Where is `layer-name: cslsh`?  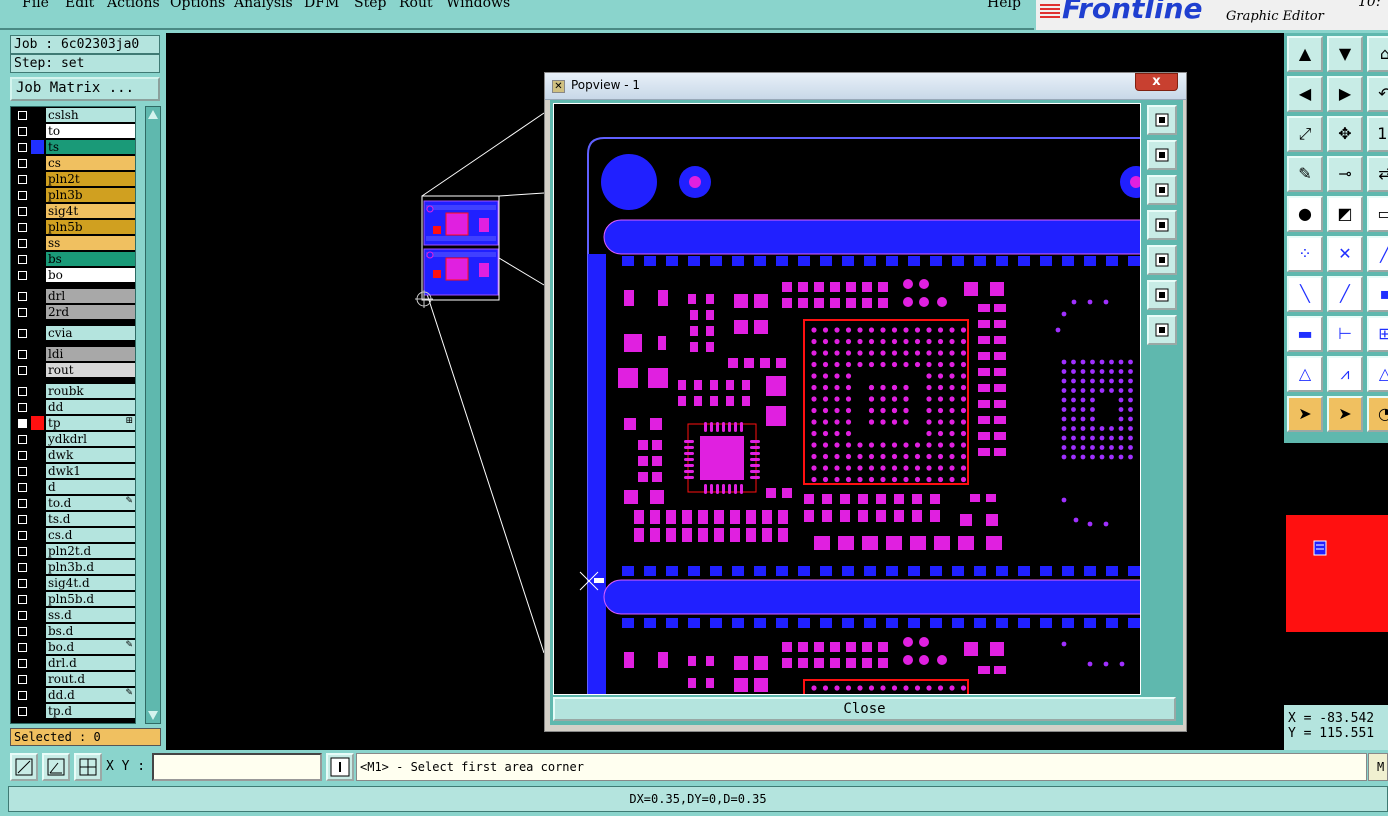
layer-name: cslsh is located at coordinates (90, 115).